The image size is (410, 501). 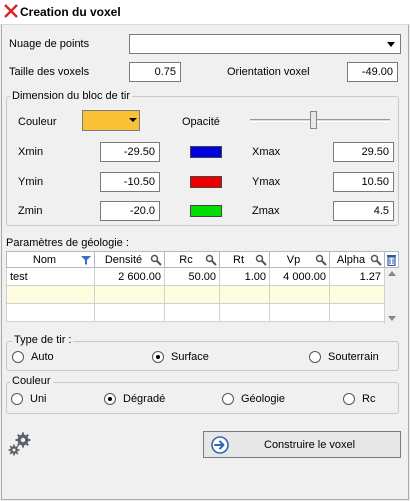 I want to click on ymin-field: -10.50, so click(x=130, y=182).